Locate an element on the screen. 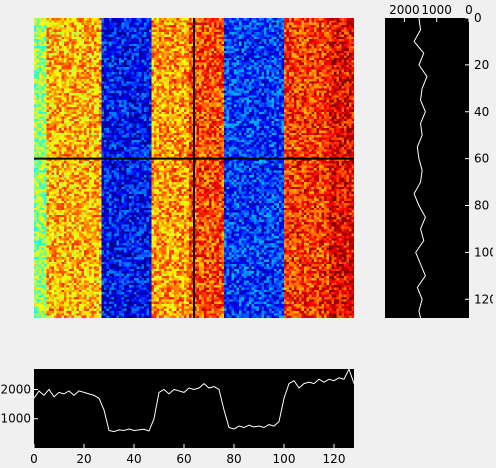 This screenshot has height=468, width=496. horizontal-profile-y-tick-label: 1000 is located at coordinates (15, 419).